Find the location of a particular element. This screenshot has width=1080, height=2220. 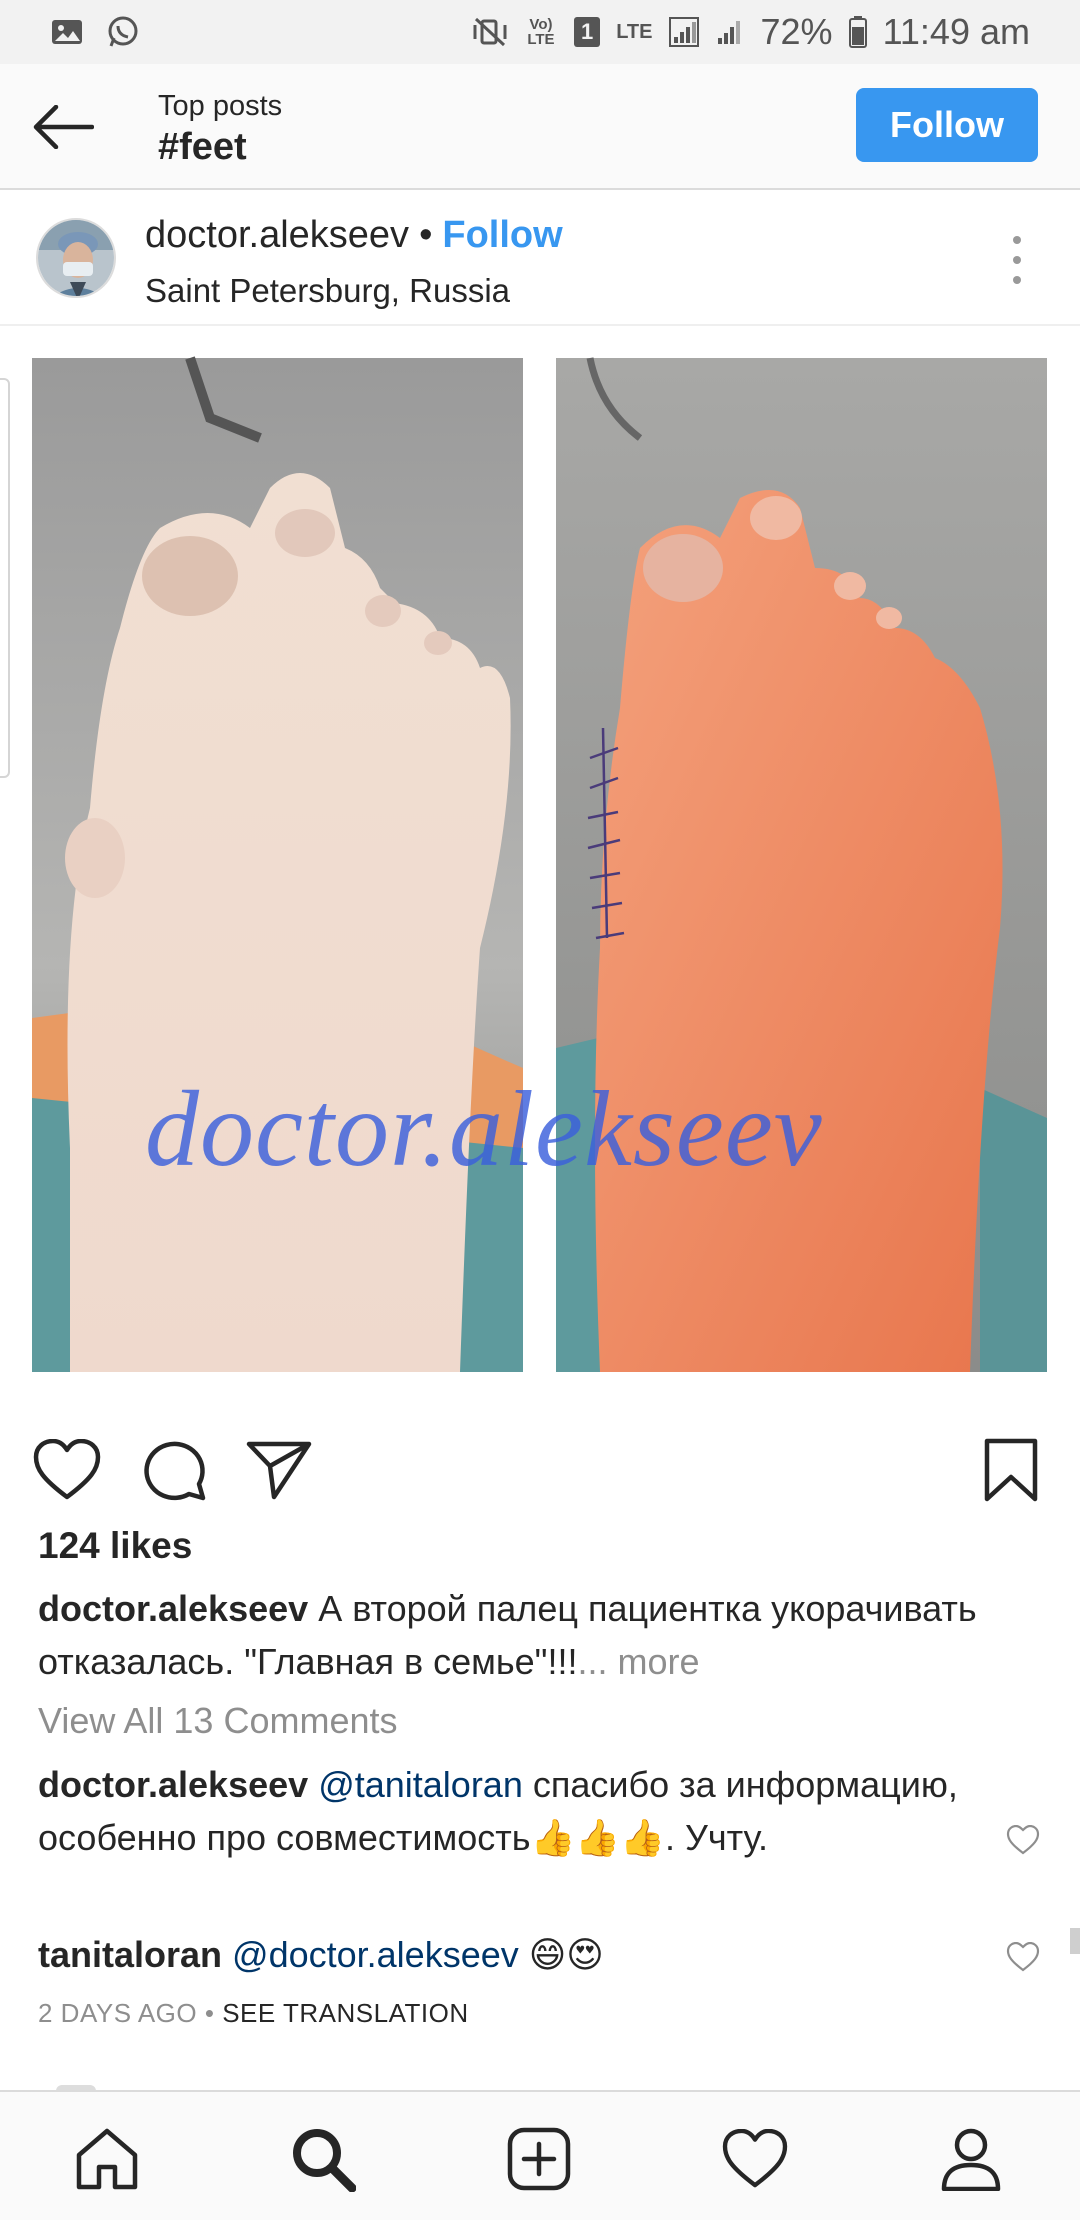

comment-mention: @doctor.alekseev is located at coordinates (375, 1954).